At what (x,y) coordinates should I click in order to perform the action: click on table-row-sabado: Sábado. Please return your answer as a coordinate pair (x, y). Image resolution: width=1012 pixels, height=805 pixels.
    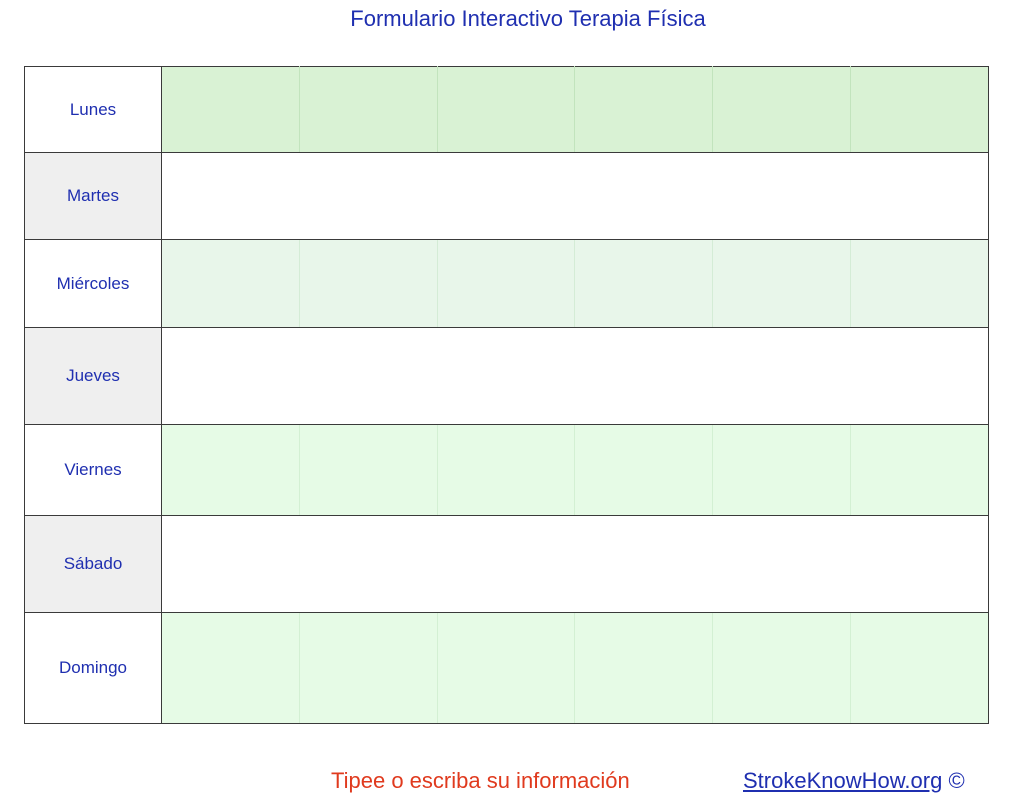
    Looking at the image, I should click on (506, 564).